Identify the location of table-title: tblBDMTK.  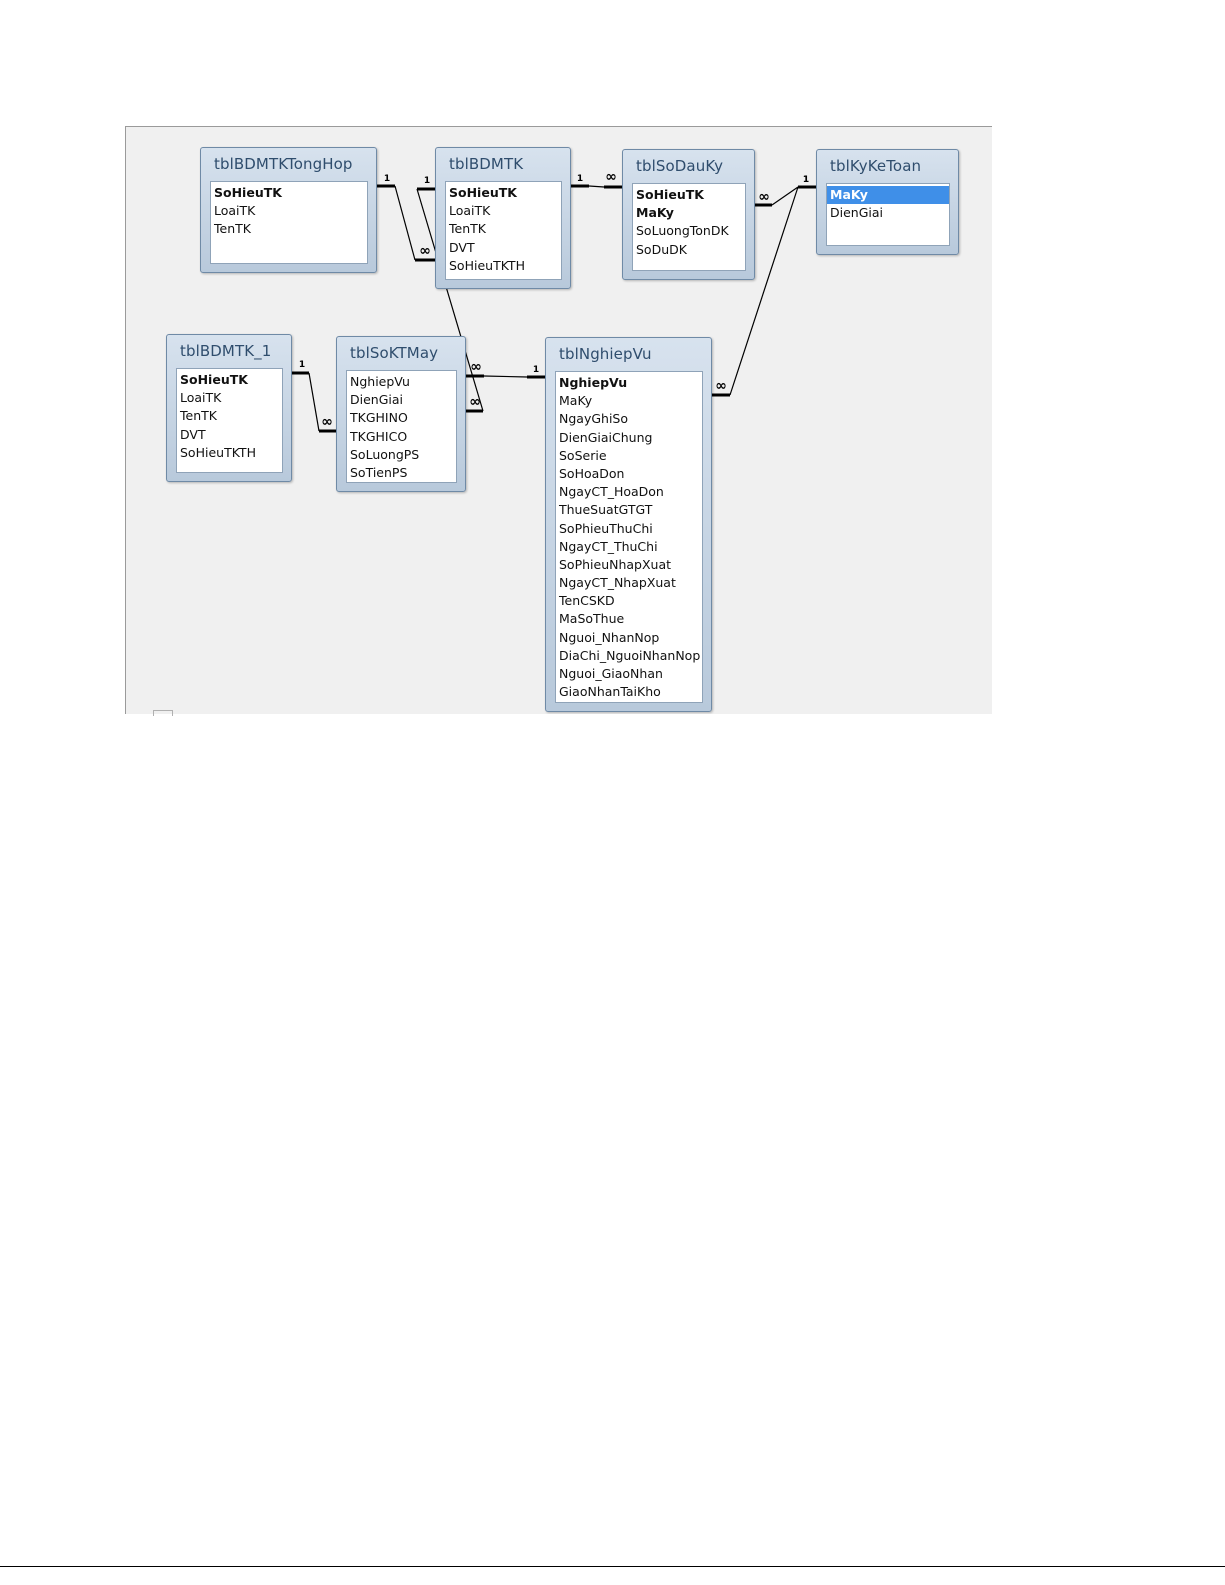
(486, 164).